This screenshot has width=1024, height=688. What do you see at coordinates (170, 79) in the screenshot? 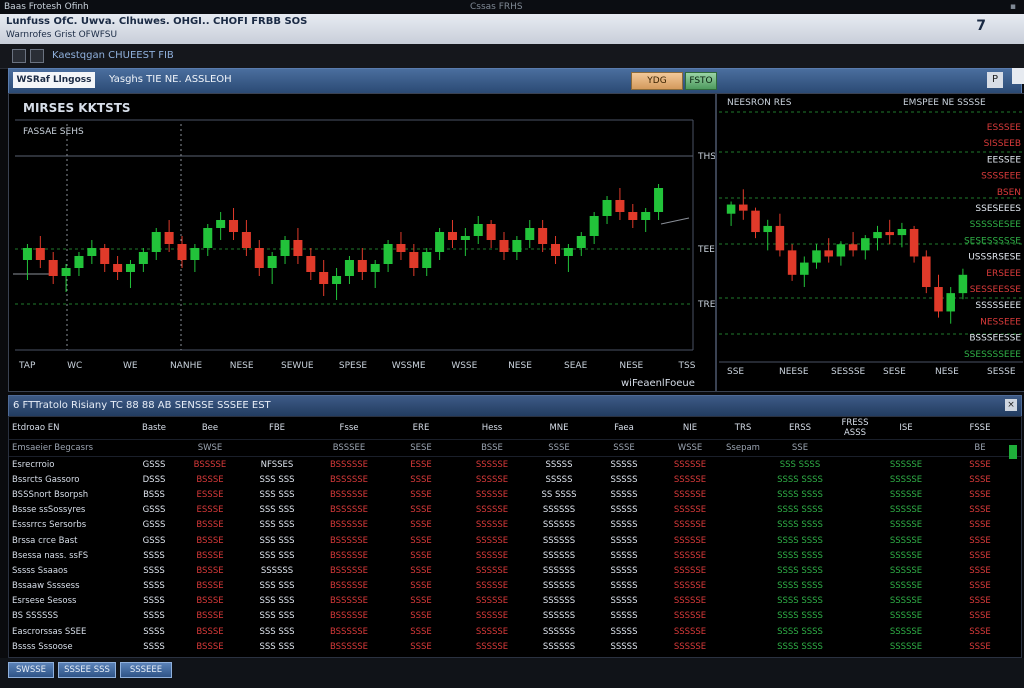
I see `toolbar-label: Yasghs TIE NE. ASSLEOH` at bounding box center [170, 79].